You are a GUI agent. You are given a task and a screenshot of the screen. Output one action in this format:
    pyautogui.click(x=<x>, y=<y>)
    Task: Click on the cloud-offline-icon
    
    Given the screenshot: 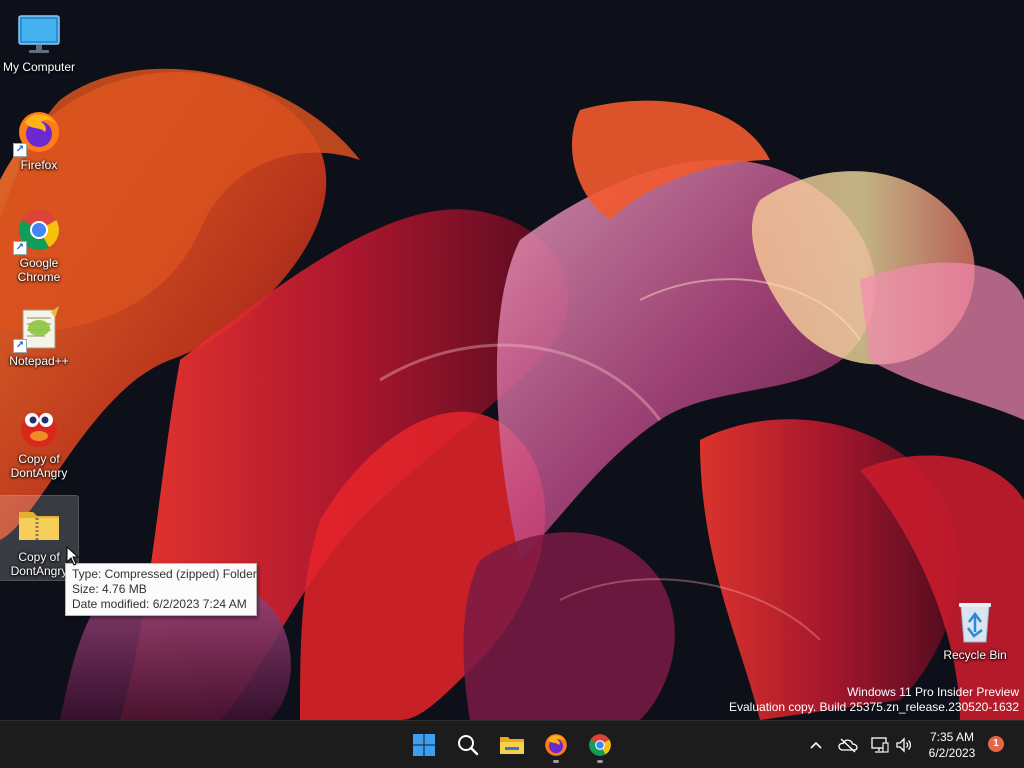 What is the action you would take?
    pyautogui.click(x=848, y=745)
    